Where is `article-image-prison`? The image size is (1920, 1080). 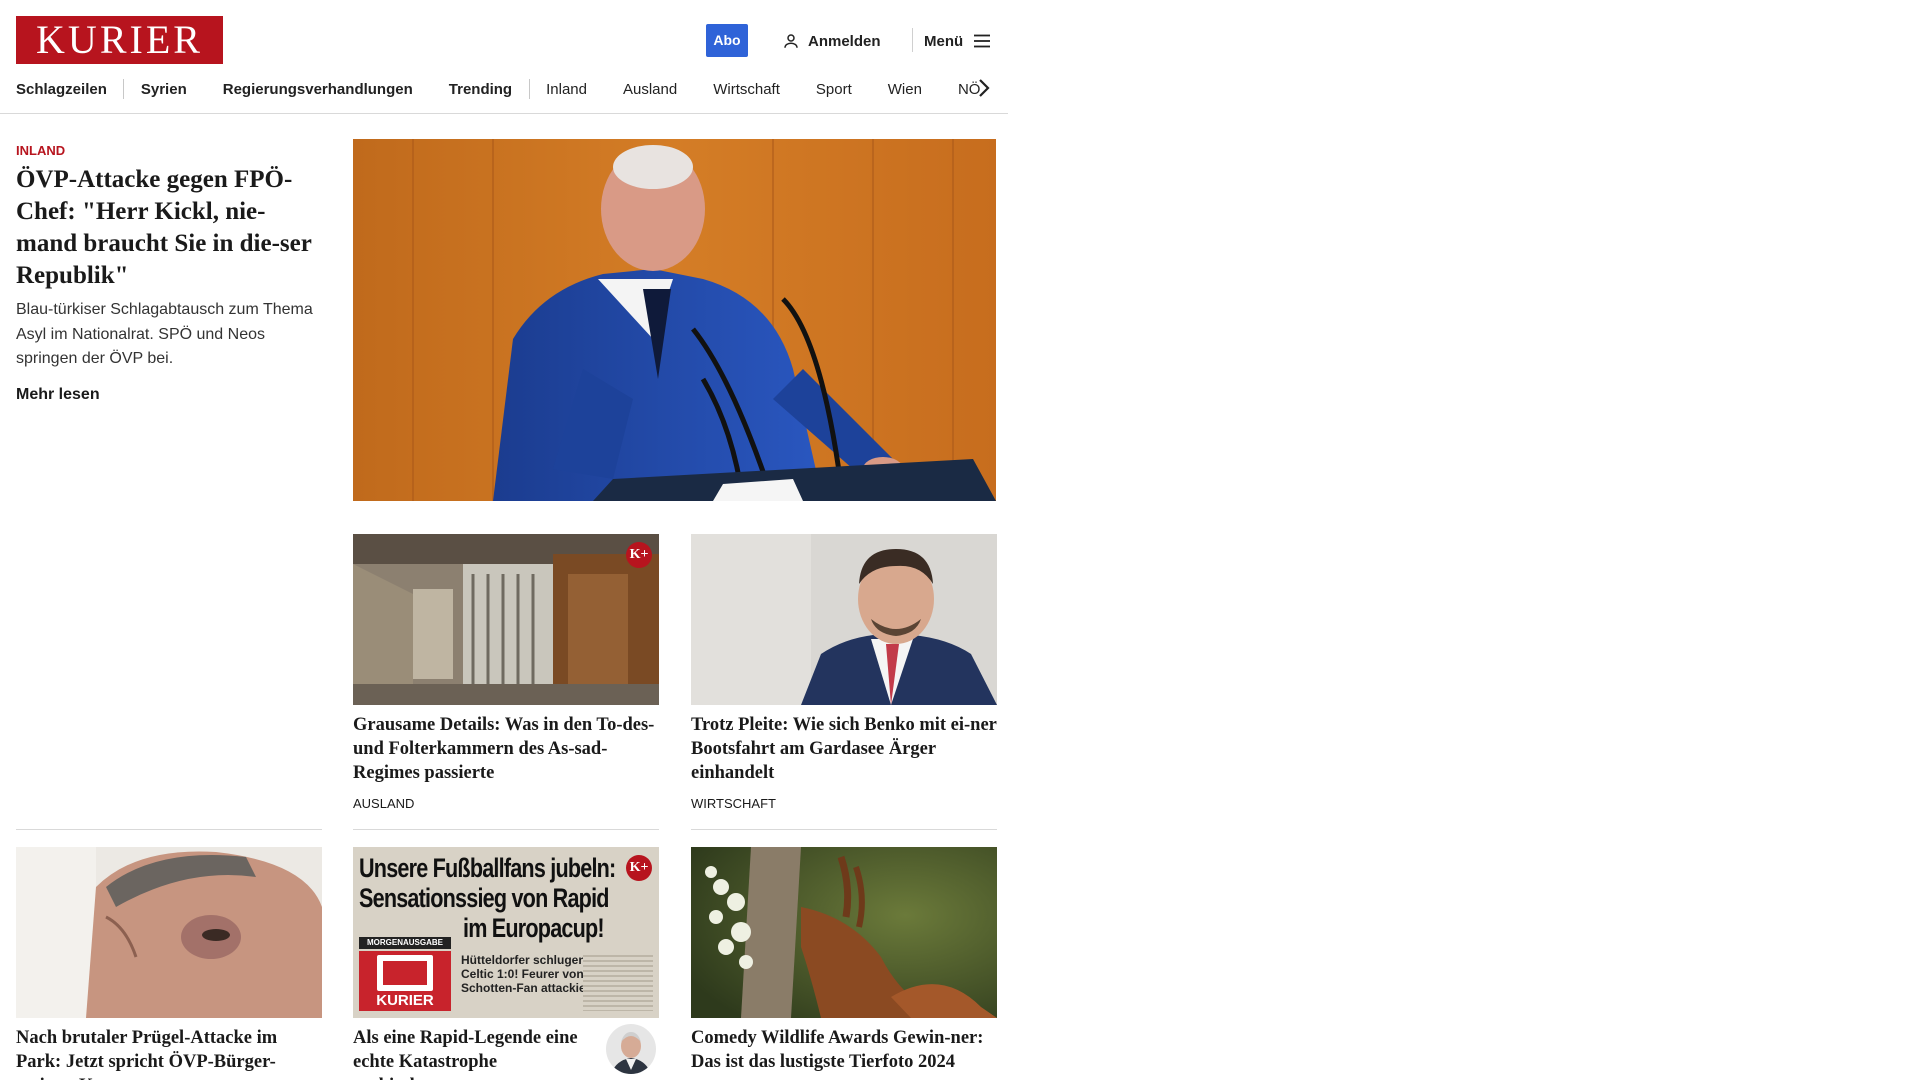 article-image-prison is located at coordinates (506, 619).